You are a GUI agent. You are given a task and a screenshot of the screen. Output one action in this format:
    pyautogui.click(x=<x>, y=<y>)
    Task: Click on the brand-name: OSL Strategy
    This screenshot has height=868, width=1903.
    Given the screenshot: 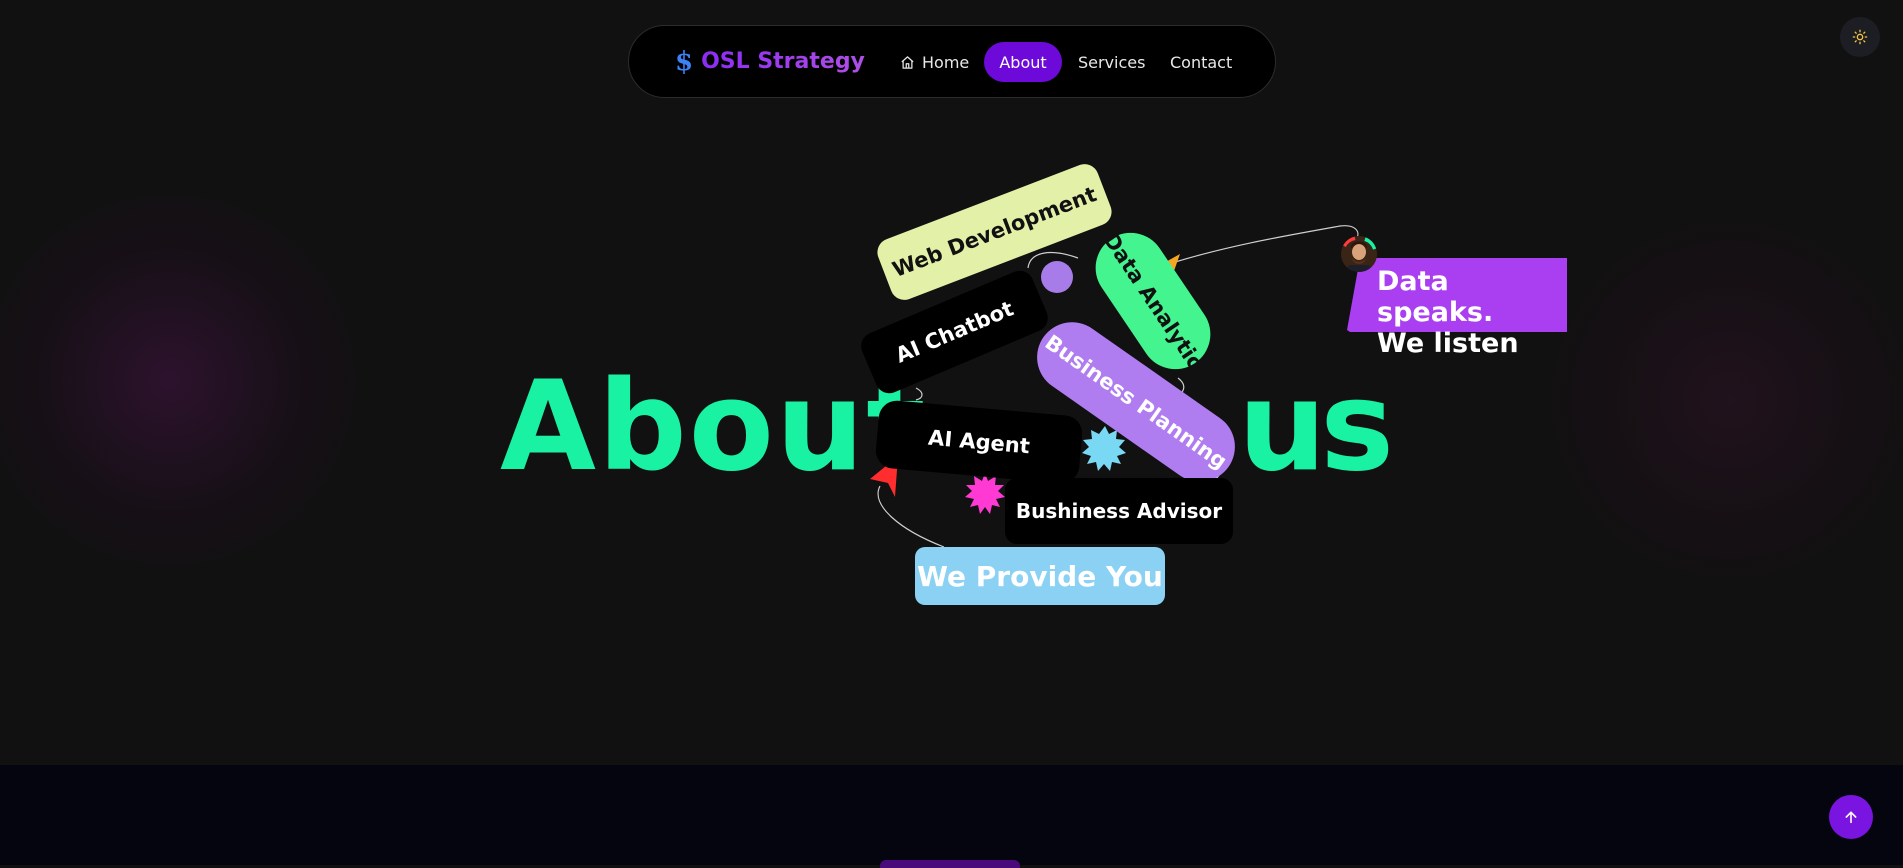 What is the action you would take?
    pyautogui.click(x=783, y=61)
    